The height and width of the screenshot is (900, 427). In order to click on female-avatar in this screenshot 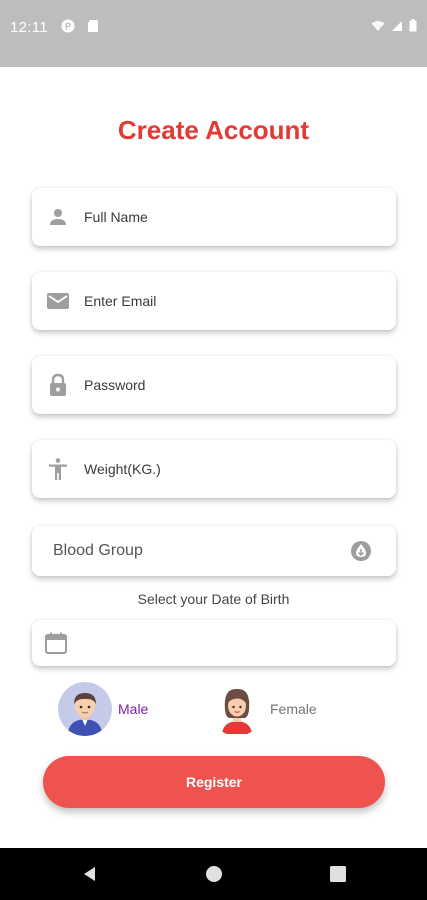, I will do `click(237, 709)`.